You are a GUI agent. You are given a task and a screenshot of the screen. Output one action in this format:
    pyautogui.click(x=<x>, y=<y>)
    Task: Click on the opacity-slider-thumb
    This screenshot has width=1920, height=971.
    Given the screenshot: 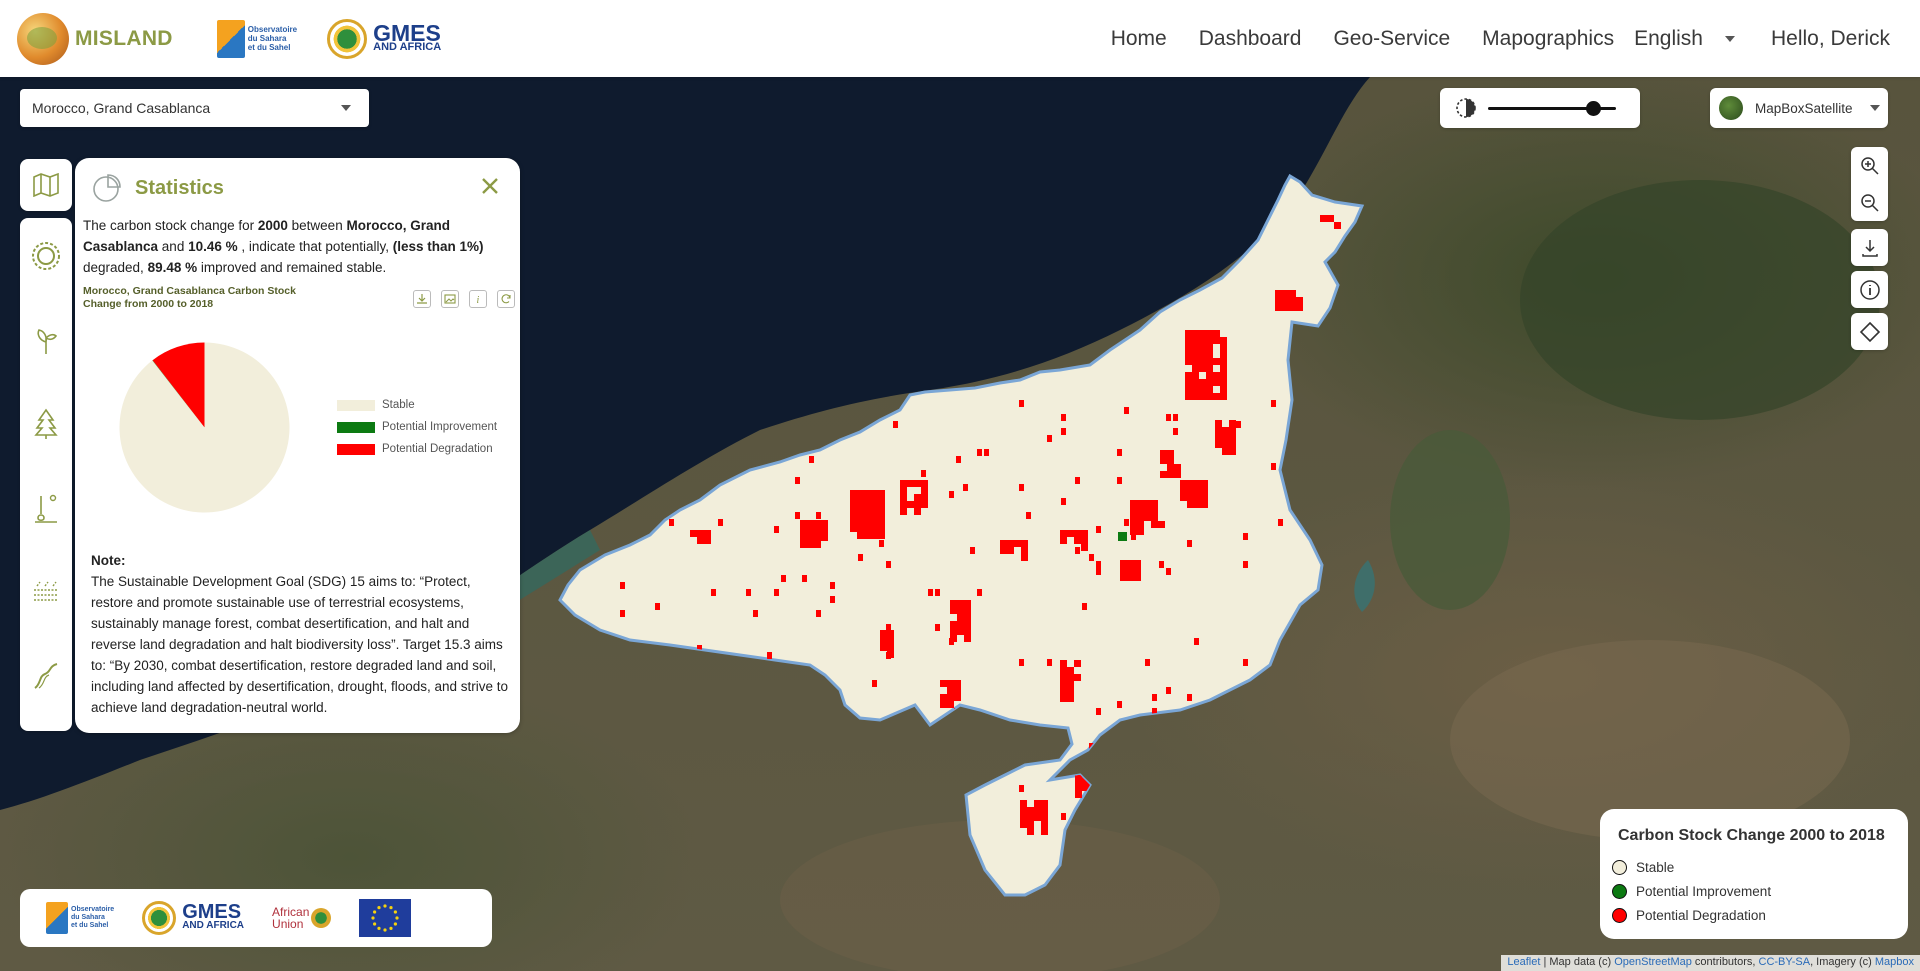 What is the action you would take?
    pyautogui.click(x=1593, y=108)
    